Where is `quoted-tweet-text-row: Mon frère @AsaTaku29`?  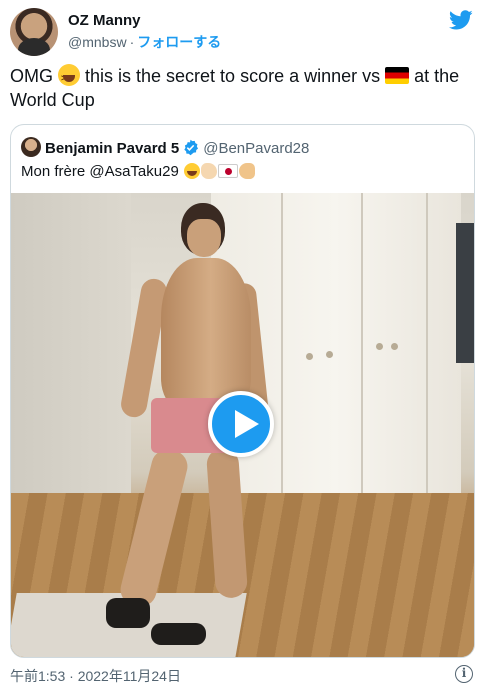 quoted-tweet-text-row: Mon frère @AsaTaku29 is located at coordinates (138, 171).